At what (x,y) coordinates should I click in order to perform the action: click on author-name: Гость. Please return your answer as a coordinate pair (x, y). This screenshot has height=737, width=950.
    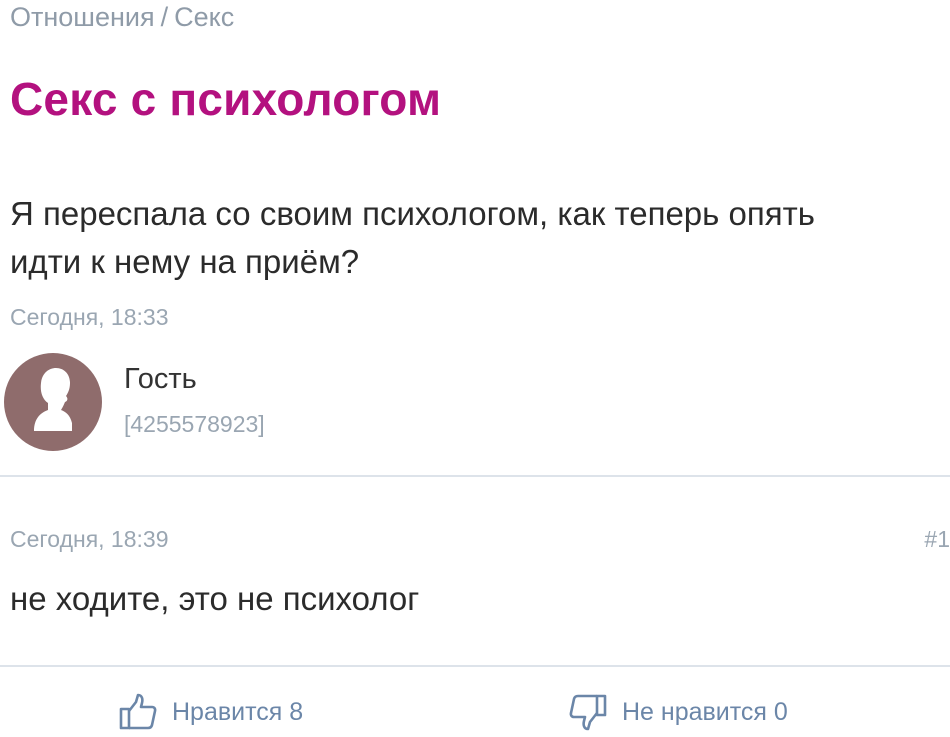
    Looking at the image, I should click on (160, 379).